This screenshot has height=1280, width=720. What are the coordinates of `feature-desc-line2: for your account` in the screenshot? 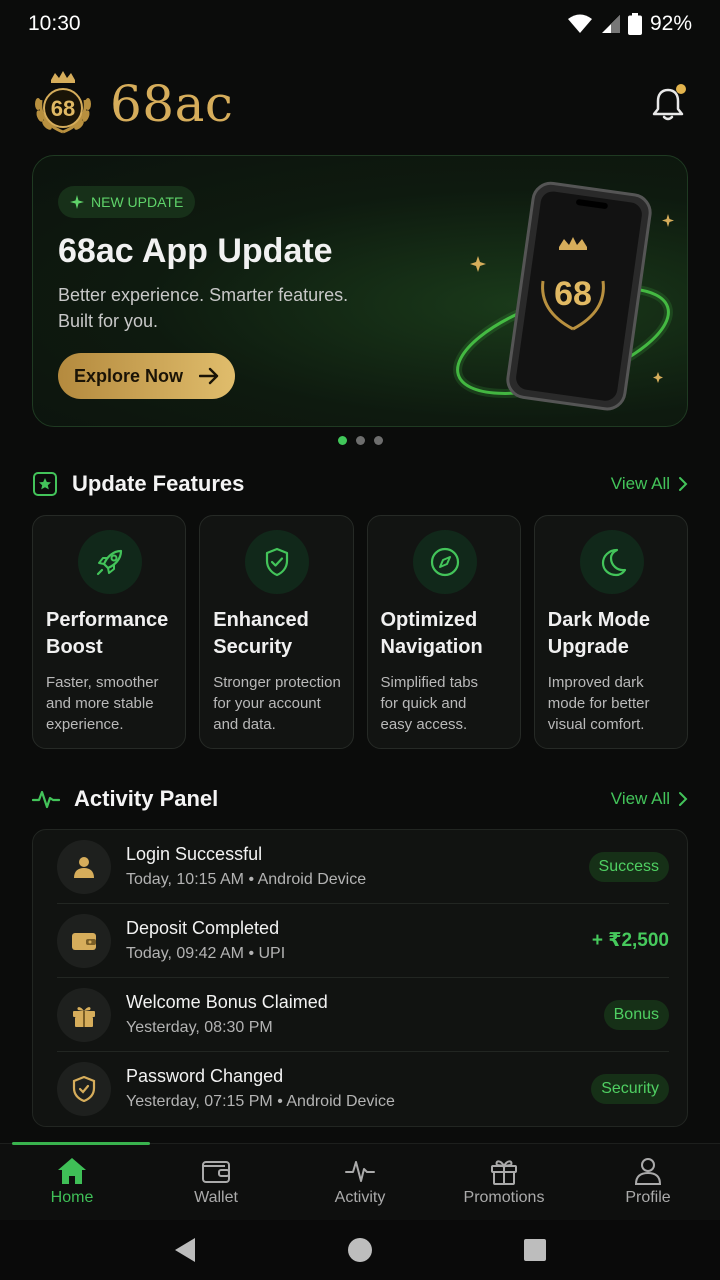 It's located at (267, 703).